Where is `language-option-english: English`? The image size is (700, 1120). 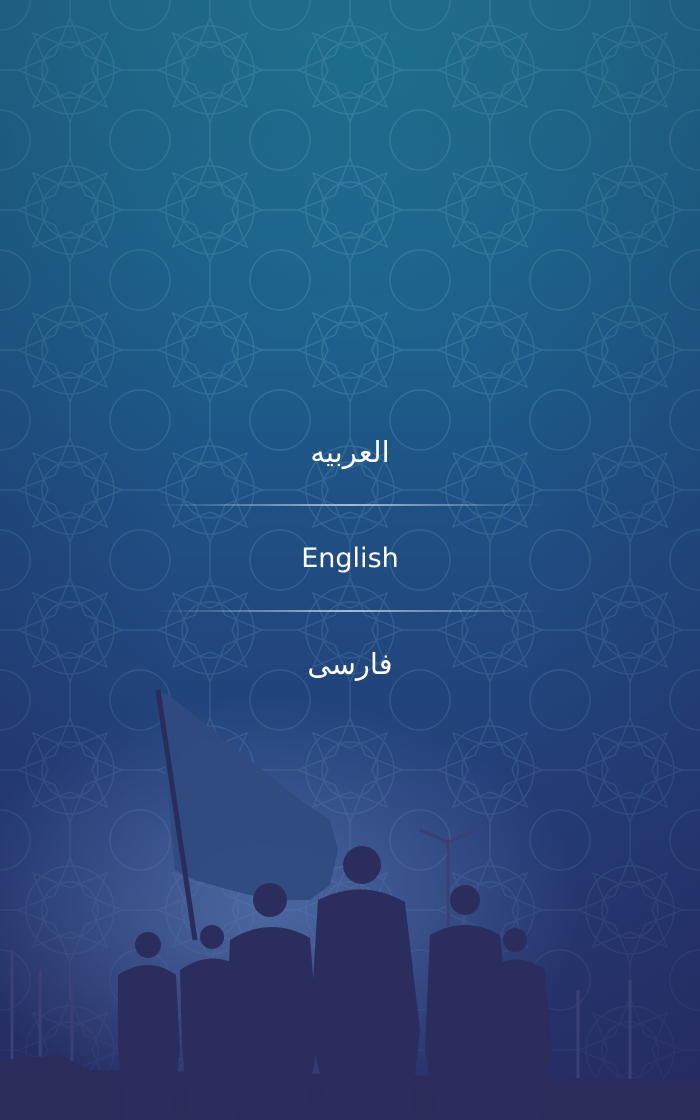
language-option-english: English is located at coordinates (350, 558).